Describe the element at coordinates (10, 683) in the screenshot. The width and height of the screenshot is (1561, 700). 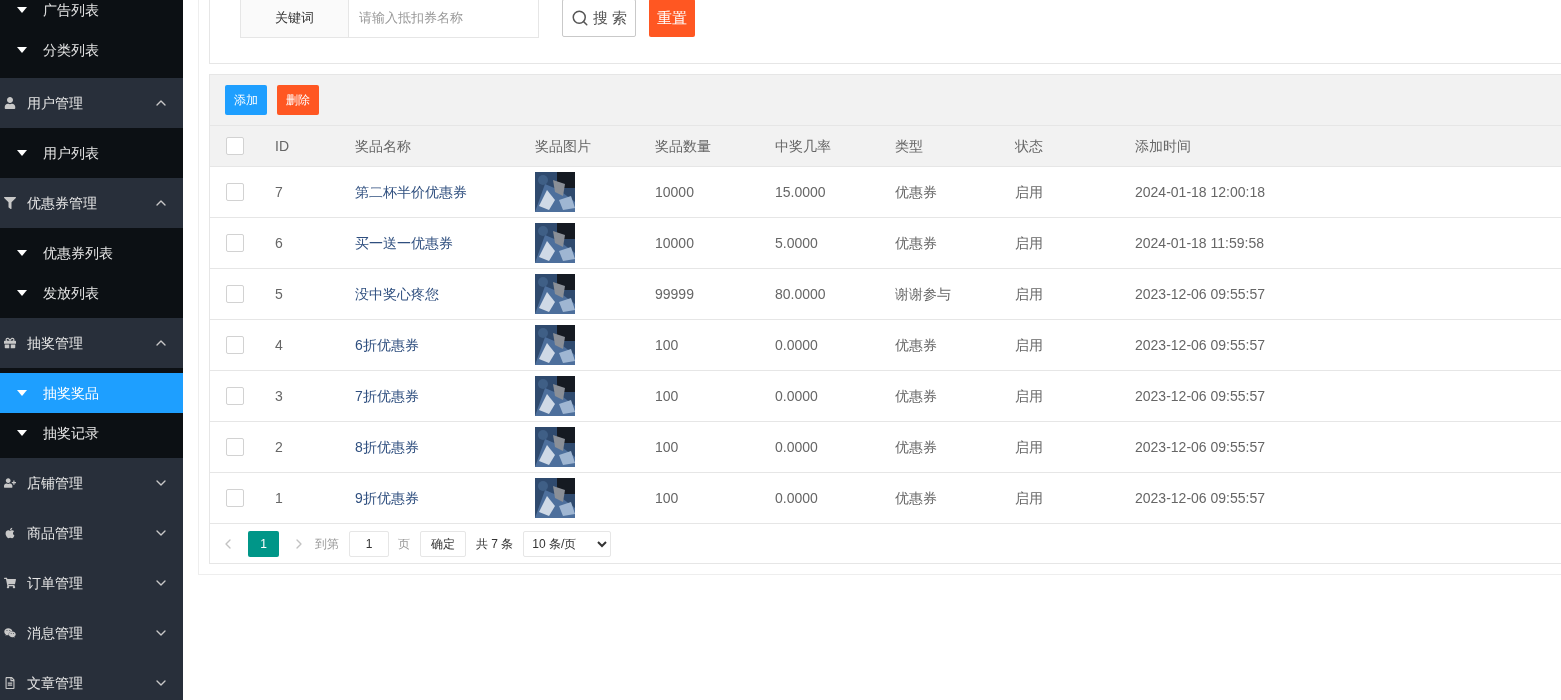
I see `document-icon` at that location.